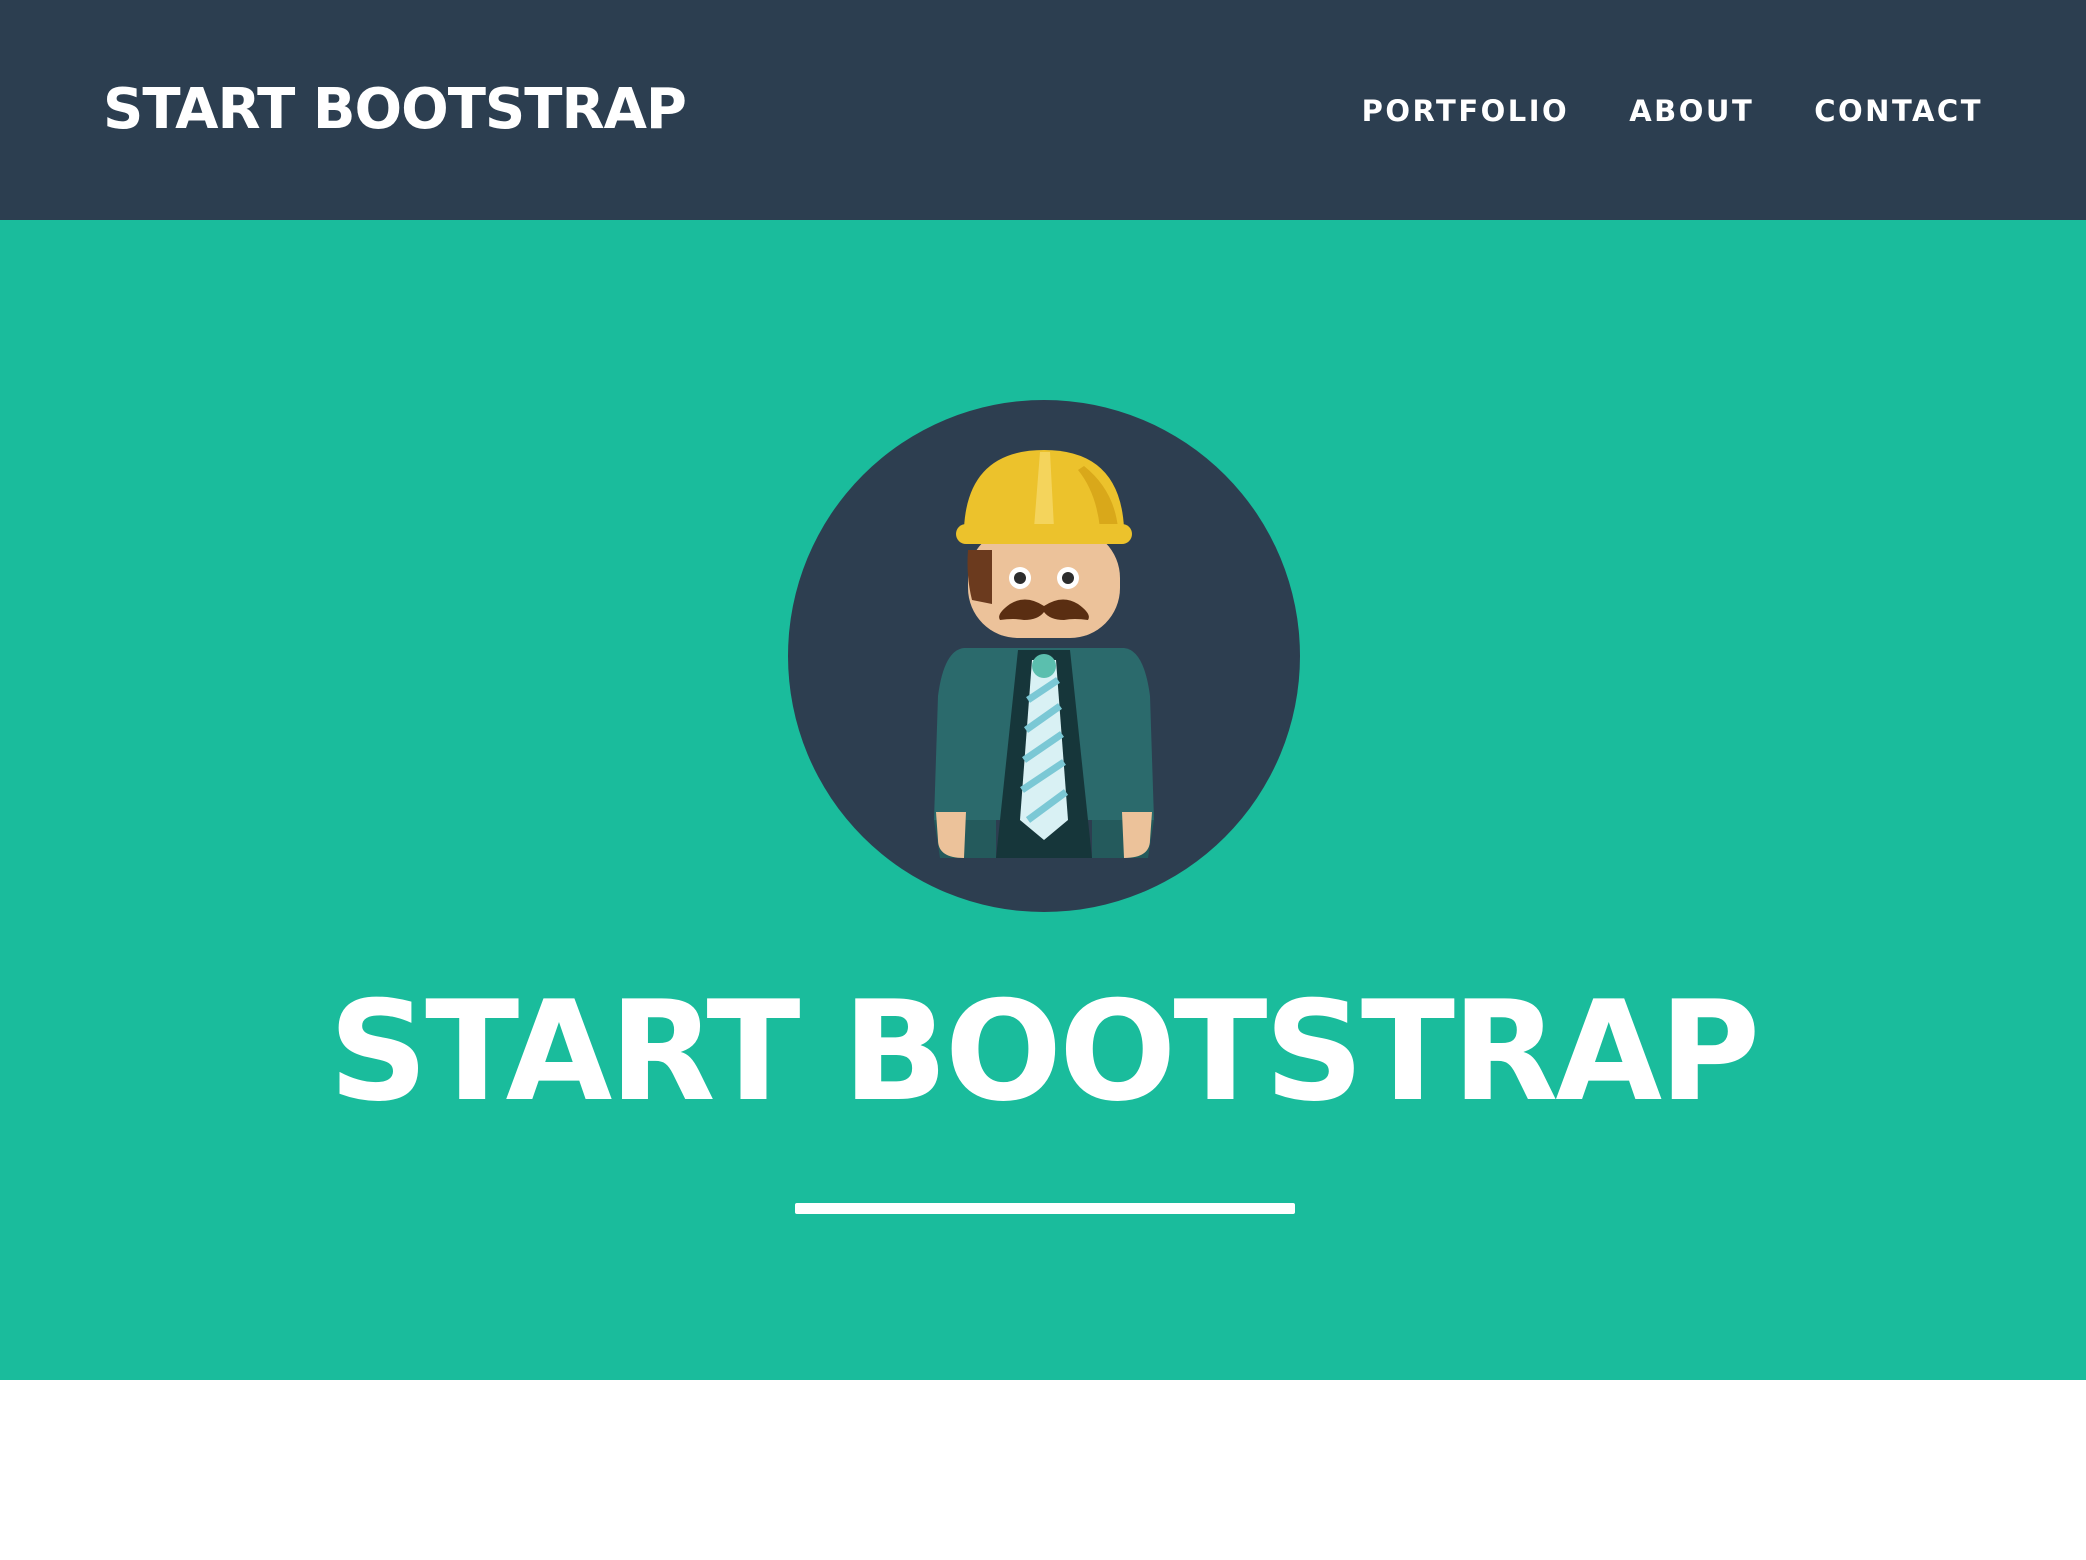 The height and width of the screenshot is (1560, 2086). I want to click on helmet-brim, so click(1044, 534).